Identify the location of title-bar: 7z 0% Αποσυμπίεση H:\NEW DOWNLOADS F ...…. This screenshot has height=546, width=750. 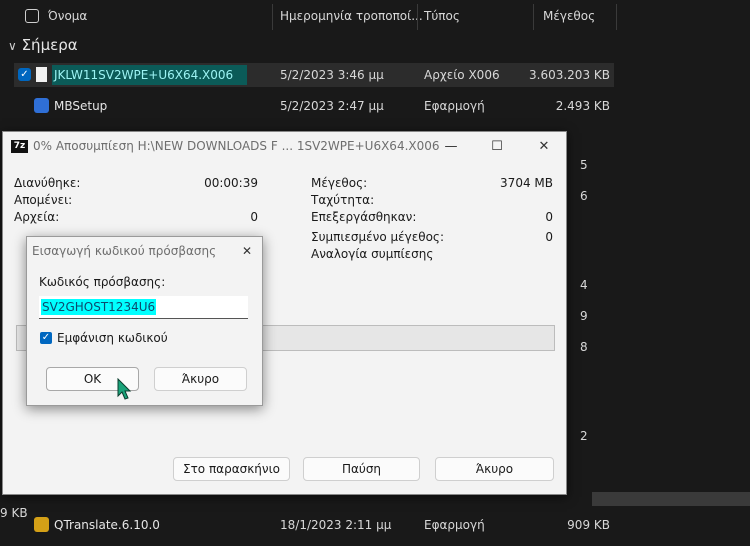
(284, 147).